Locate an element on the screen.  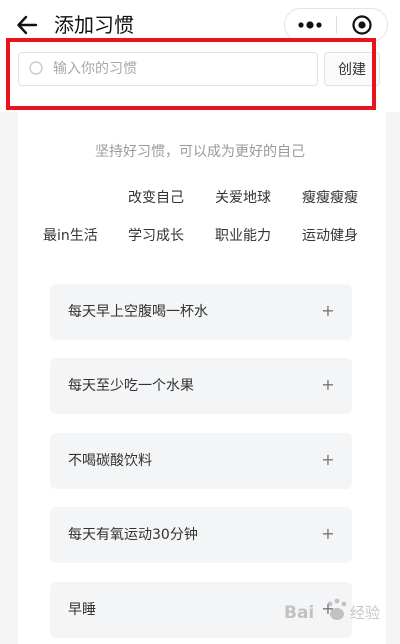
more-button is located at coordinates (310, 25).